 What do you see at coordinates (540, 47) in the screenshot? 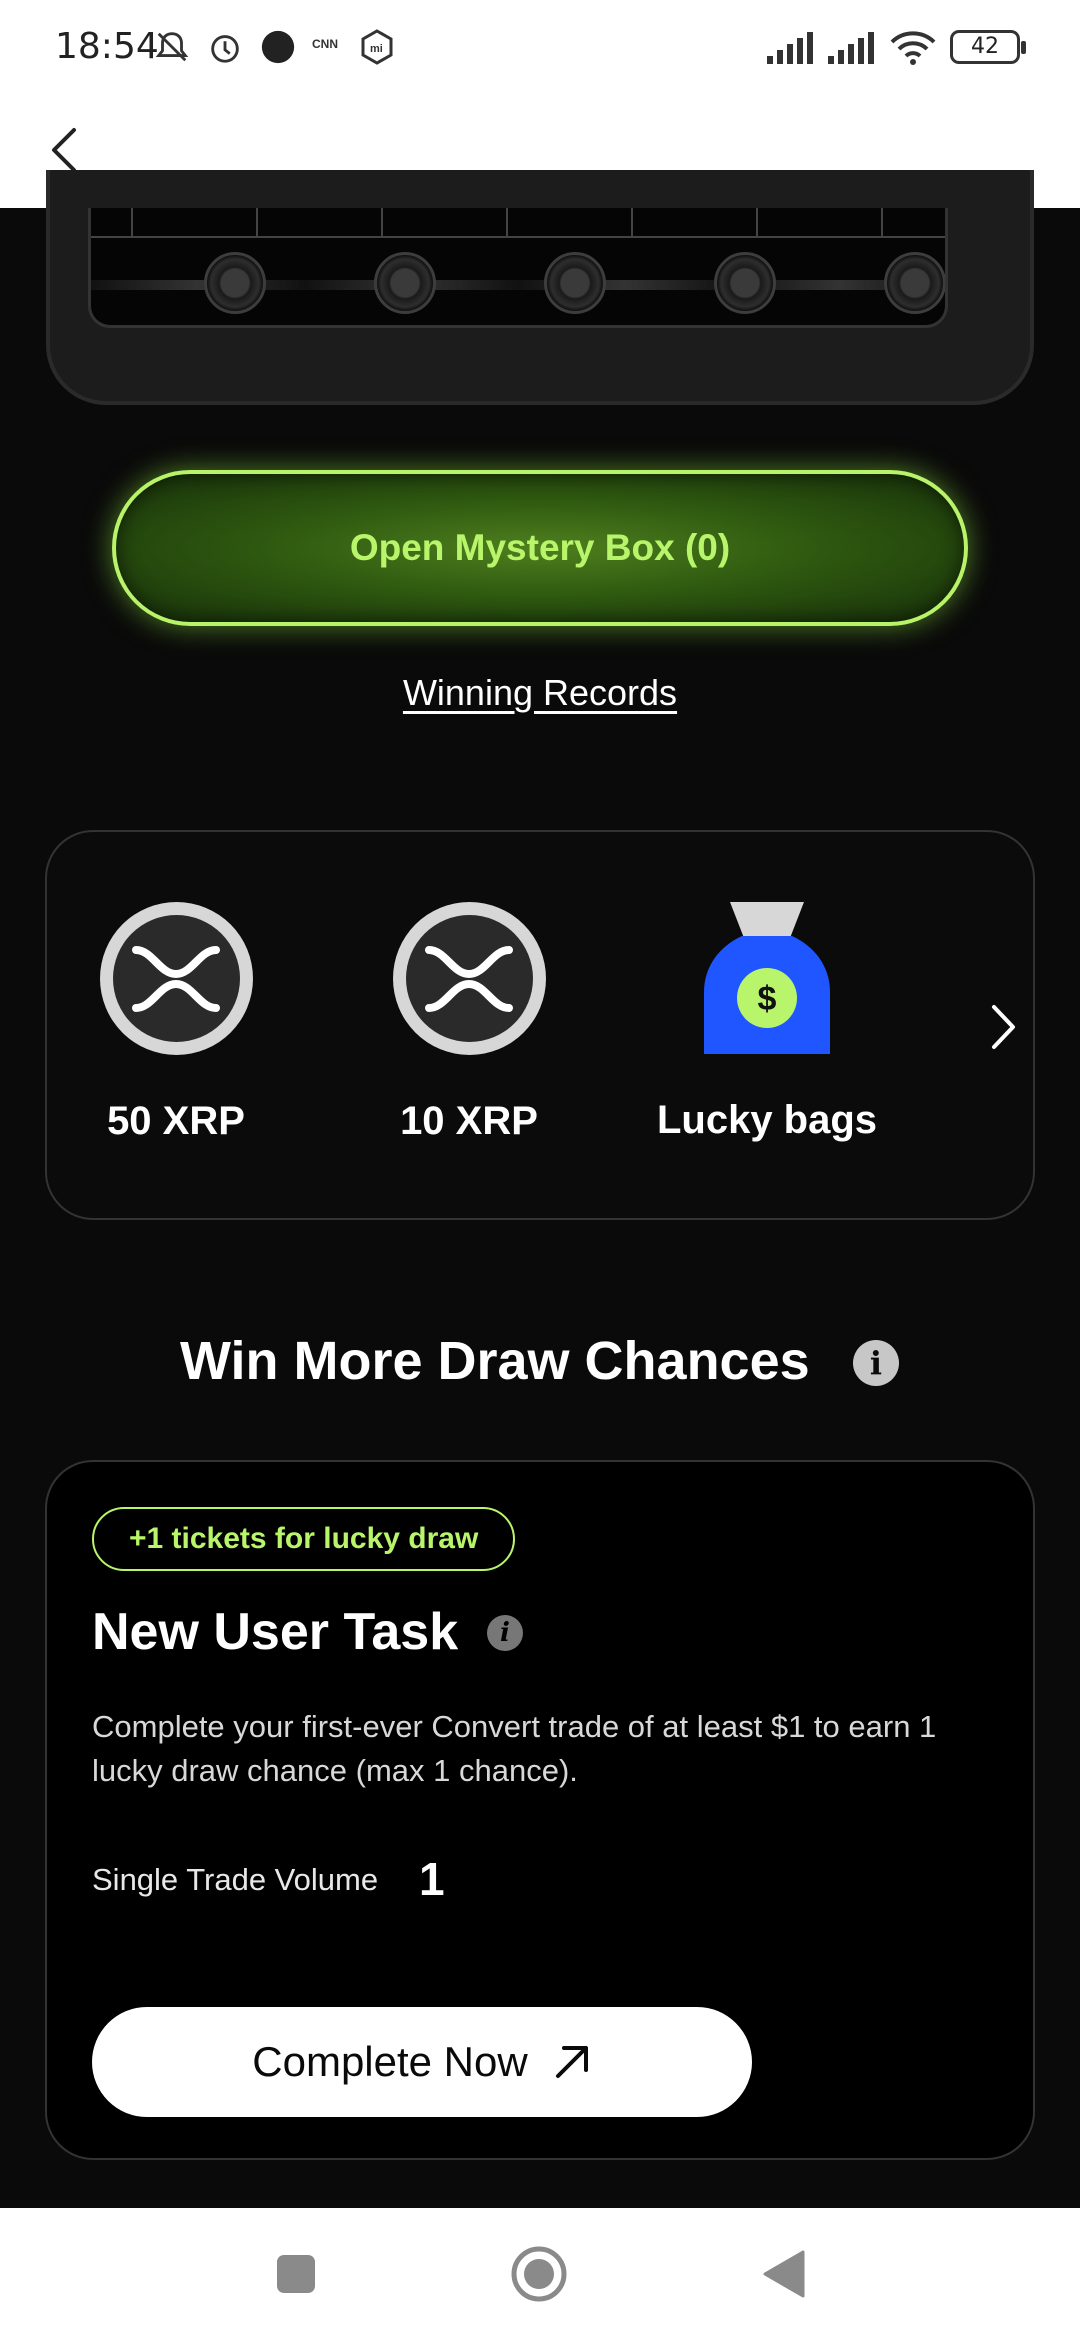
I see `status-bar: 18:54 CNN mi 42` at bounding box center [540, 47].